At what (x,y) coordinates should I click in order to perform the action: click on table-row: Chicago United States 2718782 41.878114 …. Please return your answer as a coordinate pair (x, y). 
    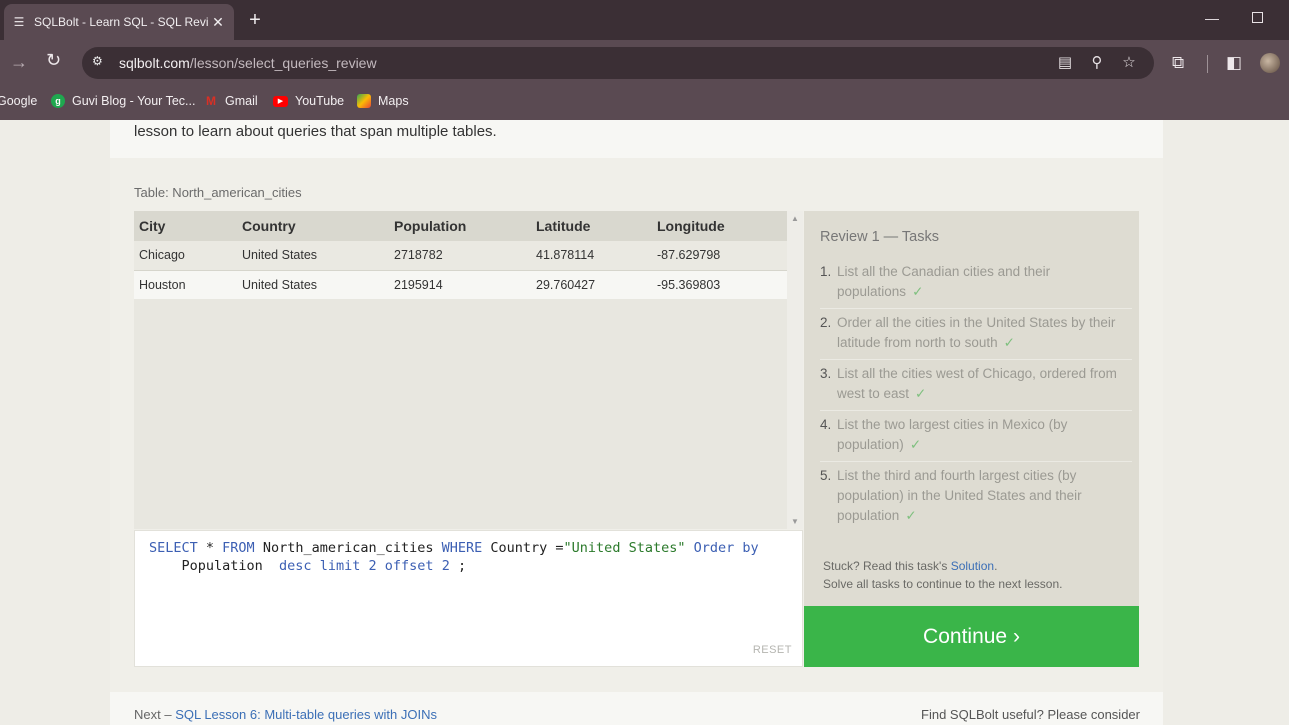
    Looking at the image, I should click on (460, 256).